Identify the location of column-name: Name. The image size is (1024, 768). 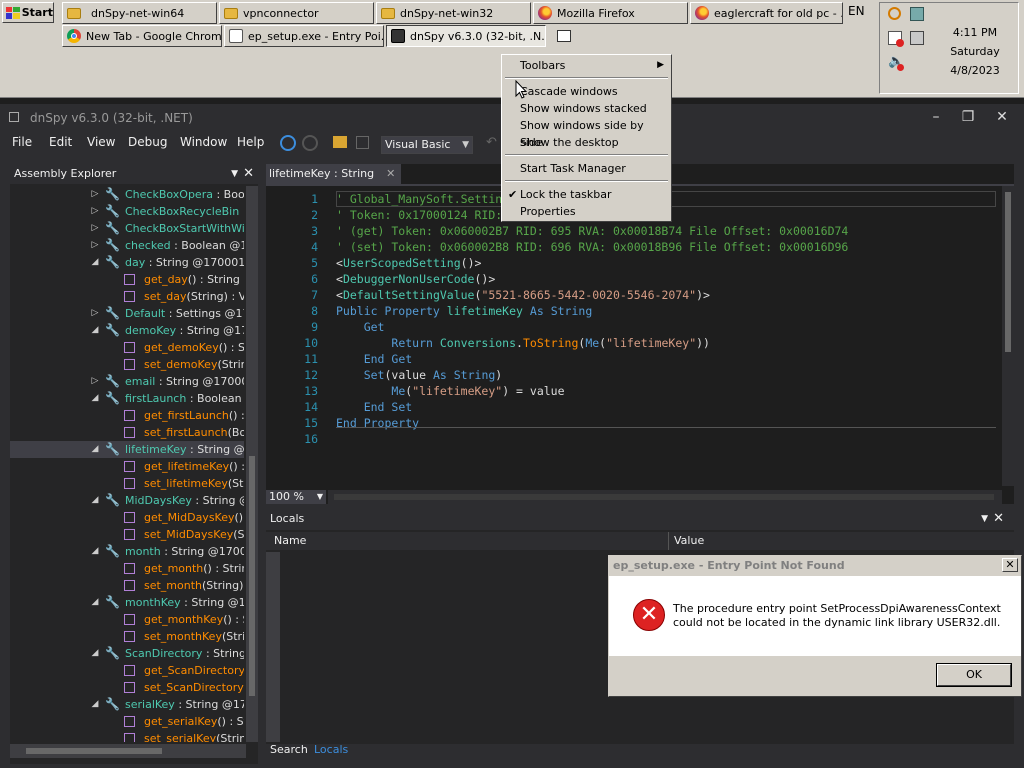
(290, 541).